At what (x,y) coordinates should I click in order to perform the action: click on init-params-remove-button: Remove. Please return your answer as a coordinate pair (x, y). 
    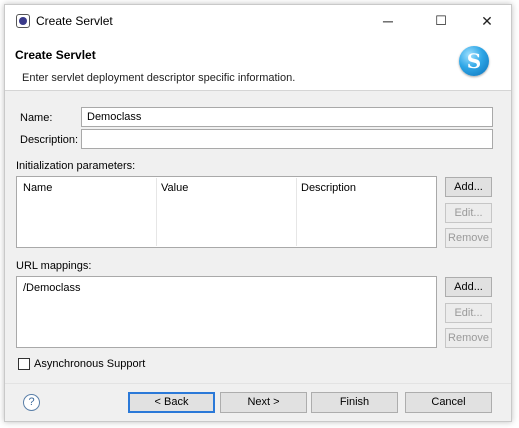
    Looking at the image, I should click on (468, 238).